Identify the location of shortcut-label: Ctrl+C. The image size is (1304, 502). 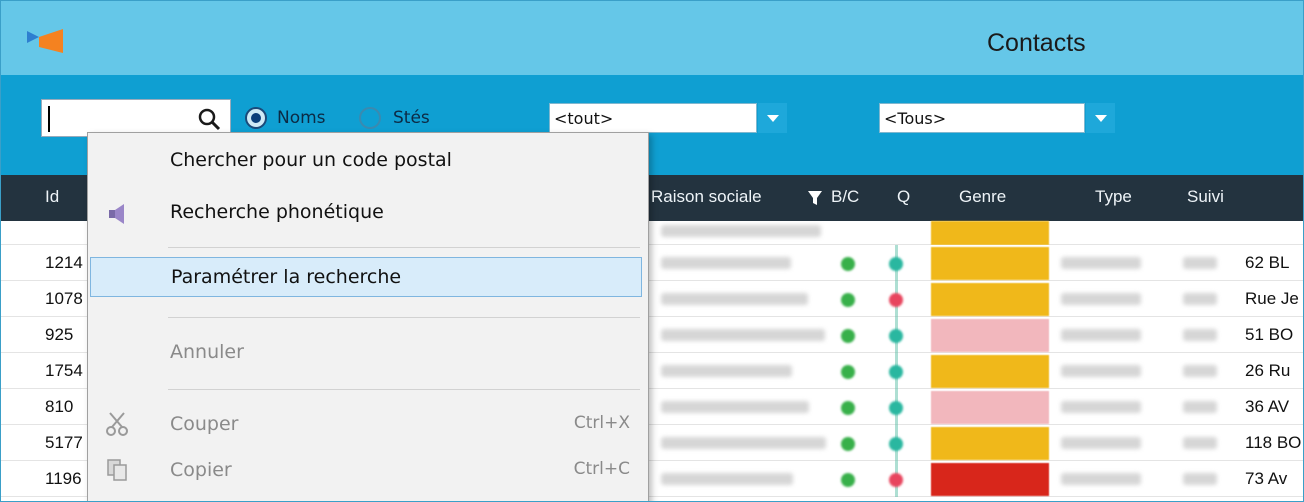
(601, 469).